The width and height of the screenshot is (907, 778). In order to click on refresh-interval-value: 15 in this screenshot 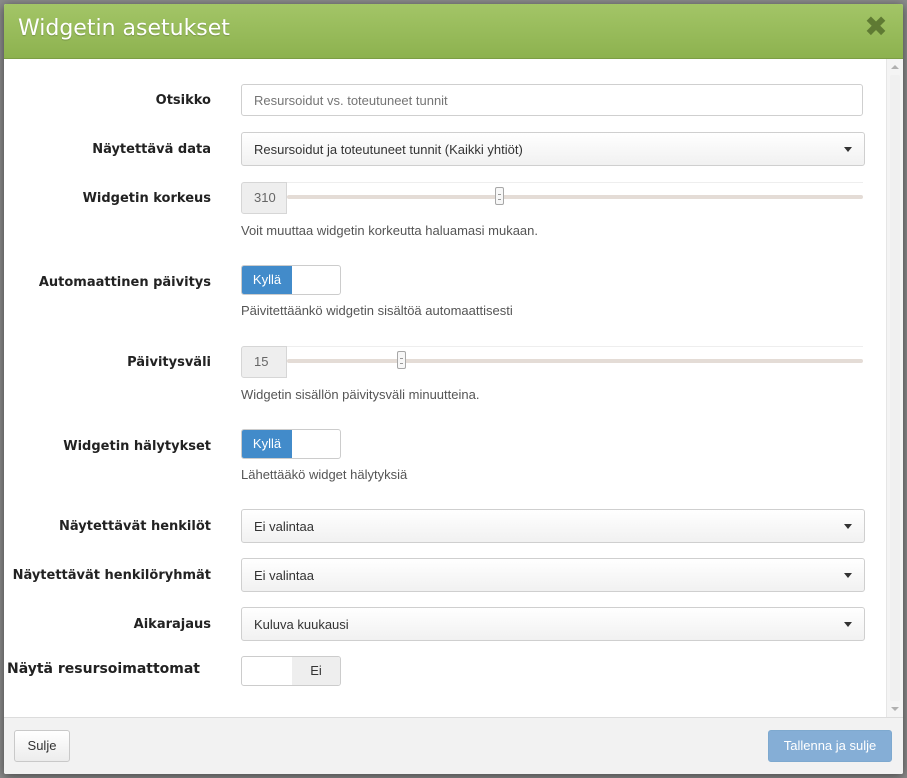, I will do `click(264, 362)`.